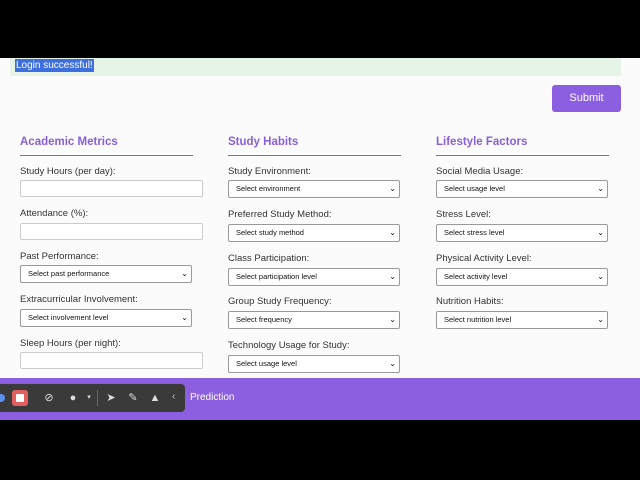 The image size is (640, 480). What do you see at coordinates (264, 319) in the screenshot?
I see `group-study-value: Select frequency` at bounding box center [264, 319].